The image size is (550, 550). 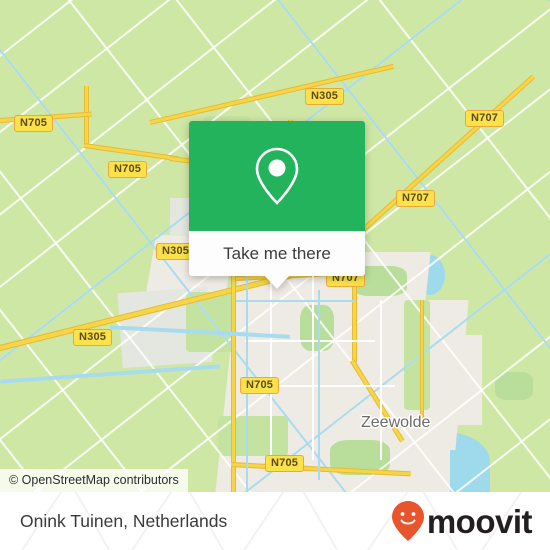 What do you see at coordinates (296, 301) in the screenshot?
I see `town-canal-cross` at bounding box center [296, 301].